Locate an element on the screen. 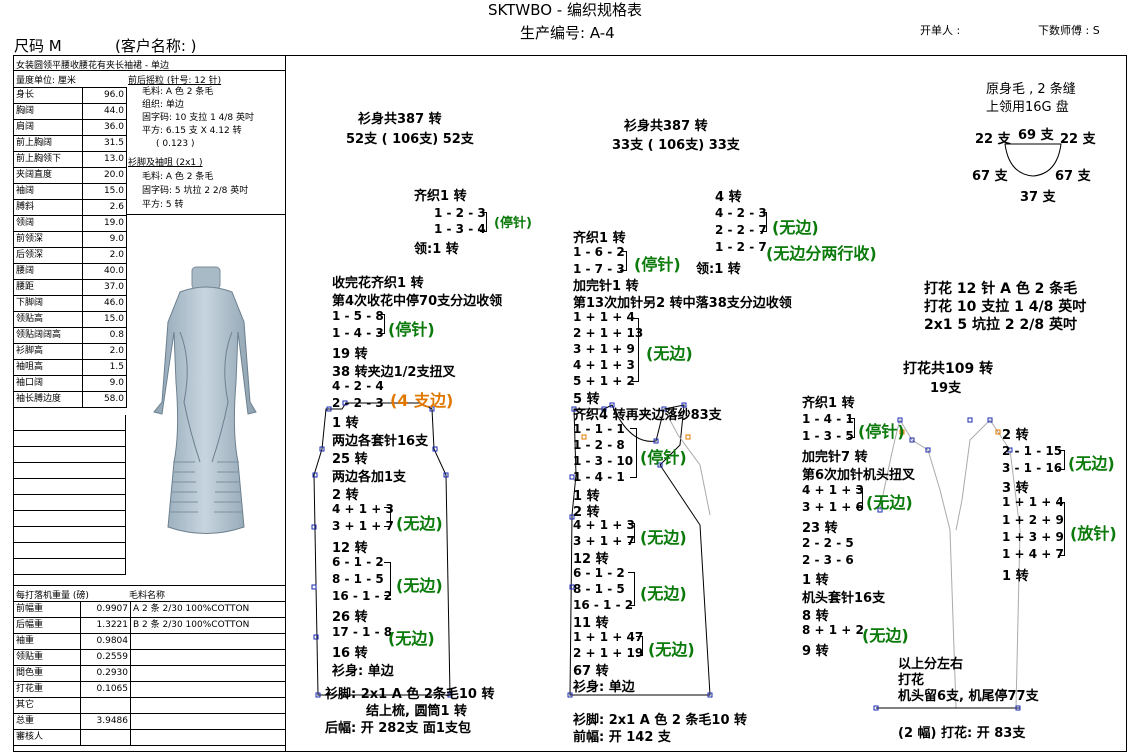 This screenshot has width=1130, height=755. measurement-value: 2.0 is located at coordinates (104, 351).